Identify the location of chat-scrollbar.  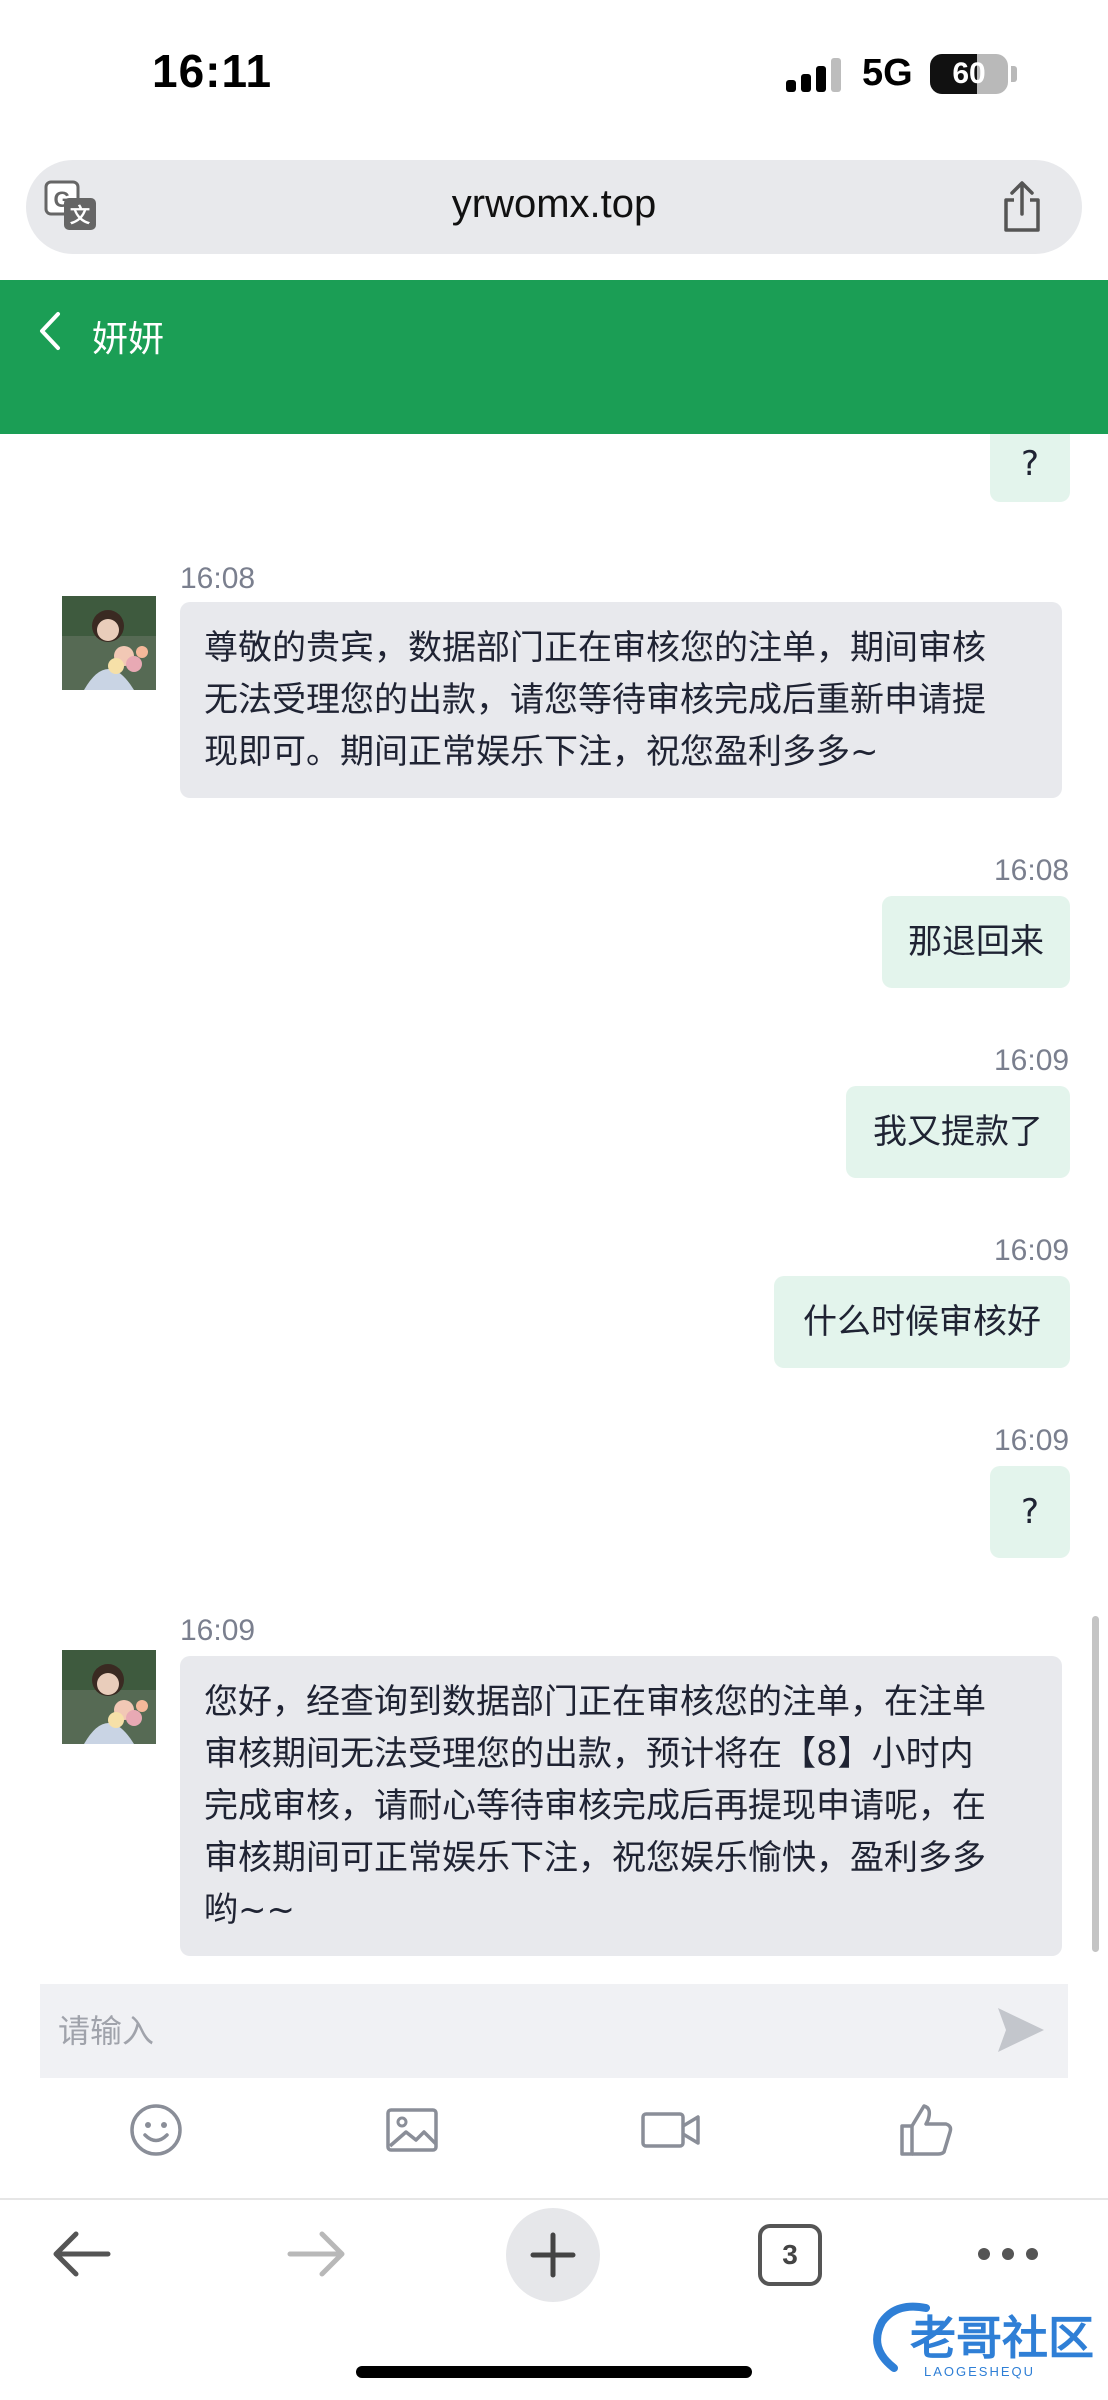
(1095, 1784).